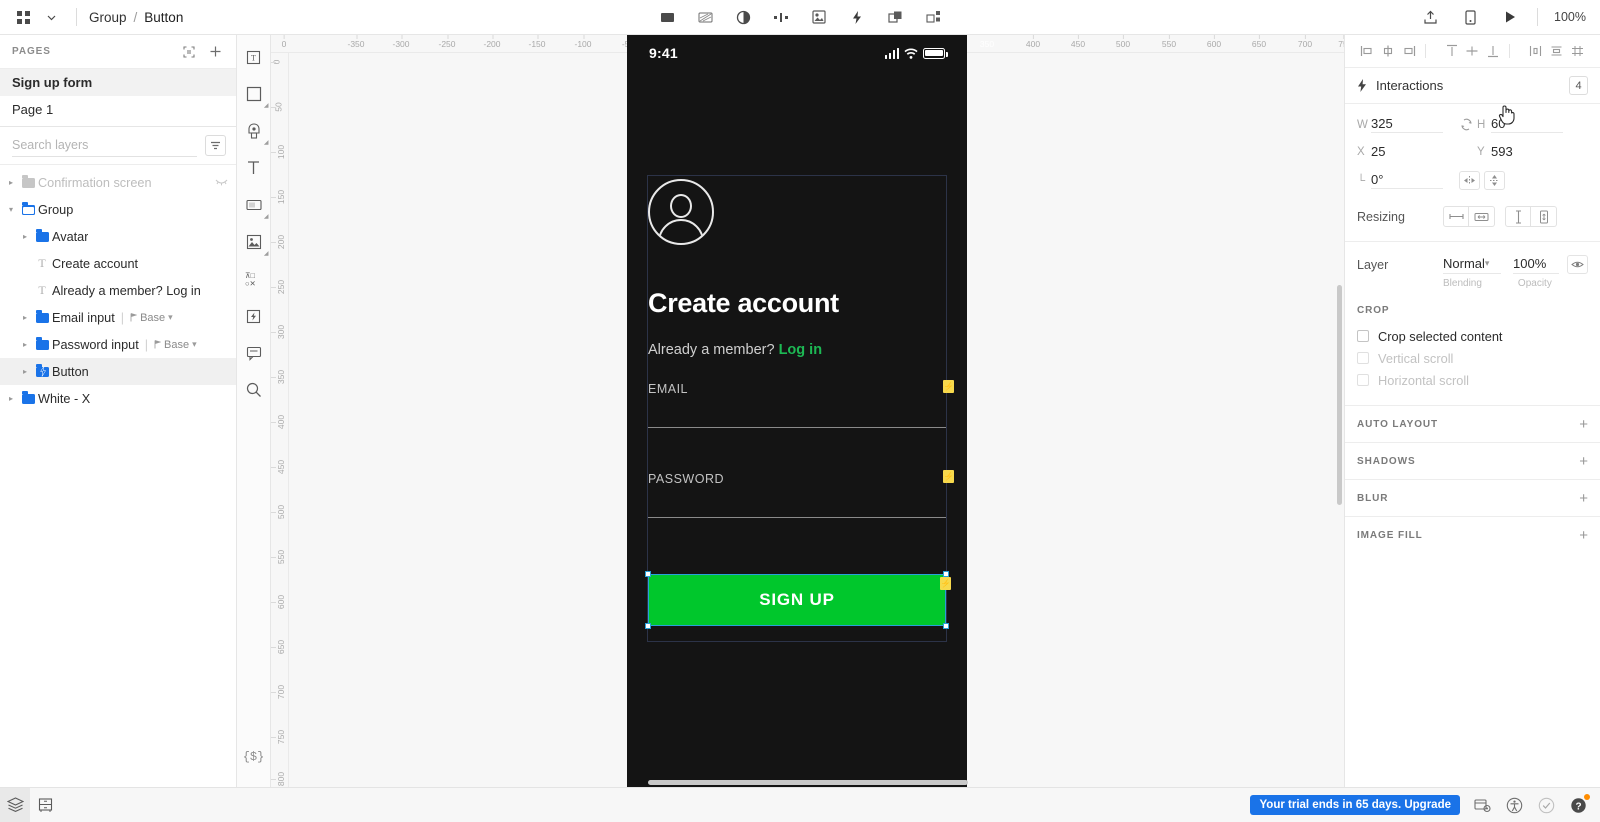  Describe the element at coordinates (857, 17) in the screenshot. I see `interaction-bolt-icon` at that location.